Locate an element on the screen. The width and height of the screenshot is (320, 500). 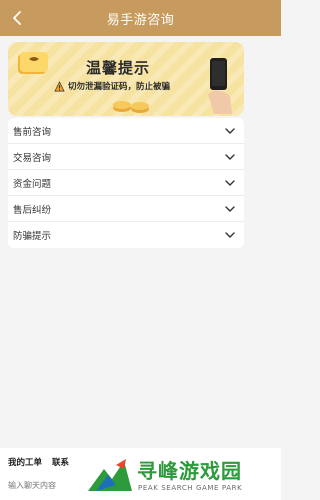
back-button is located at coordinates (18, 18).